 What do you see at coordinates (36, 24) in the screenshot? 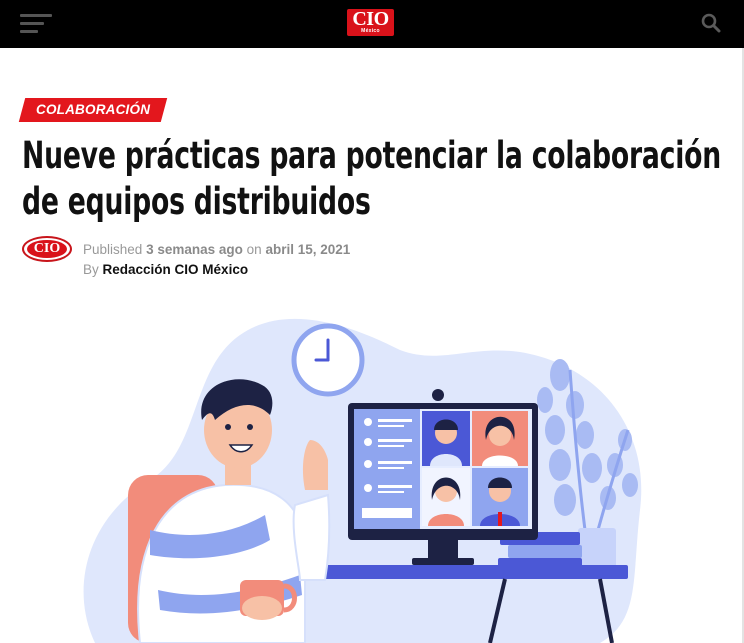
I see `hamburger-menu-icon` at bounding box center [36, 24].